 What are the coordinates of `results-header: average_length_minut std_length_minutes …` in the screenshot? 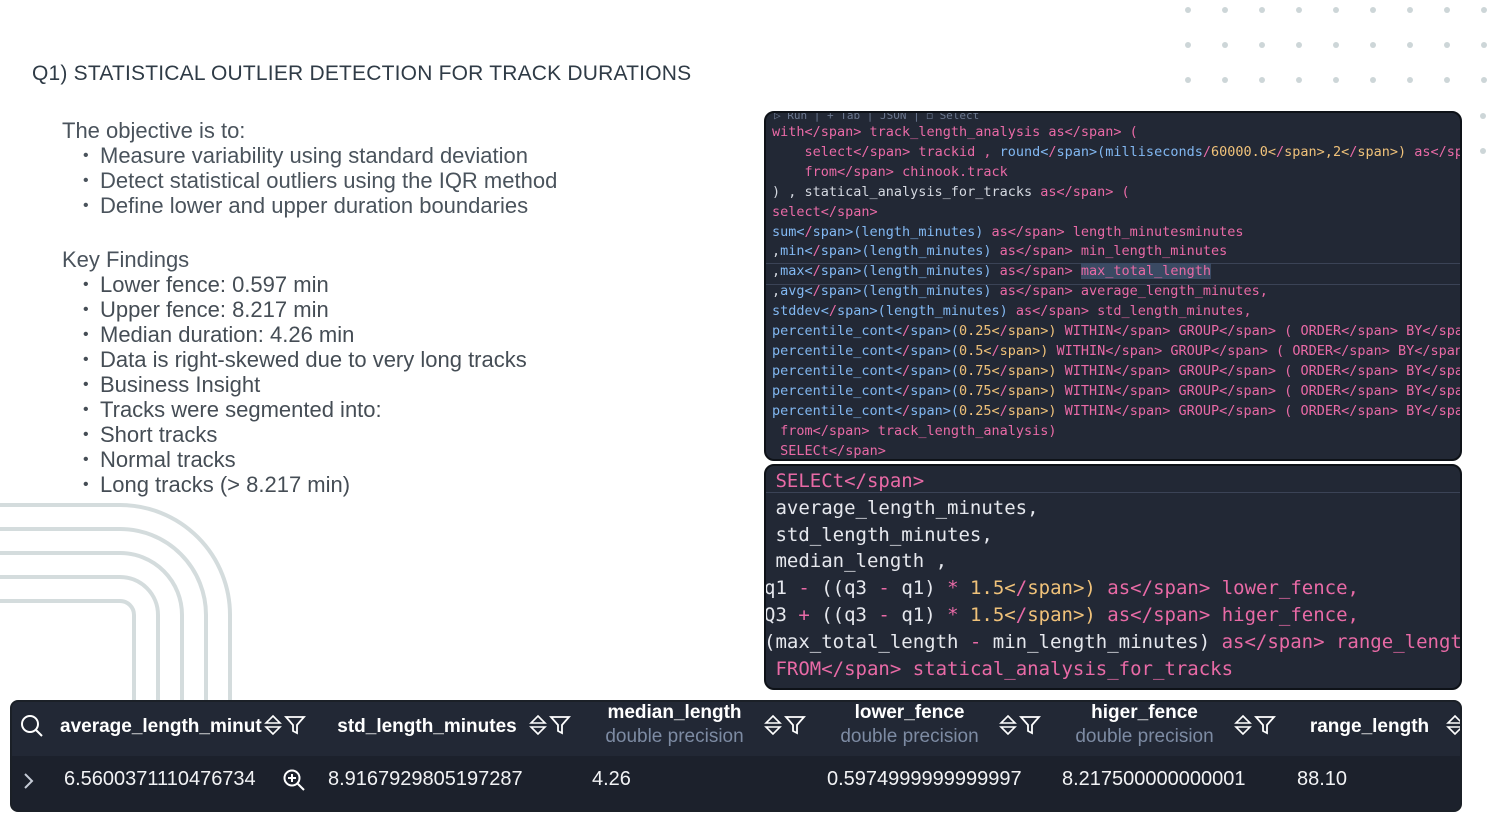 It's located at (736, 729).